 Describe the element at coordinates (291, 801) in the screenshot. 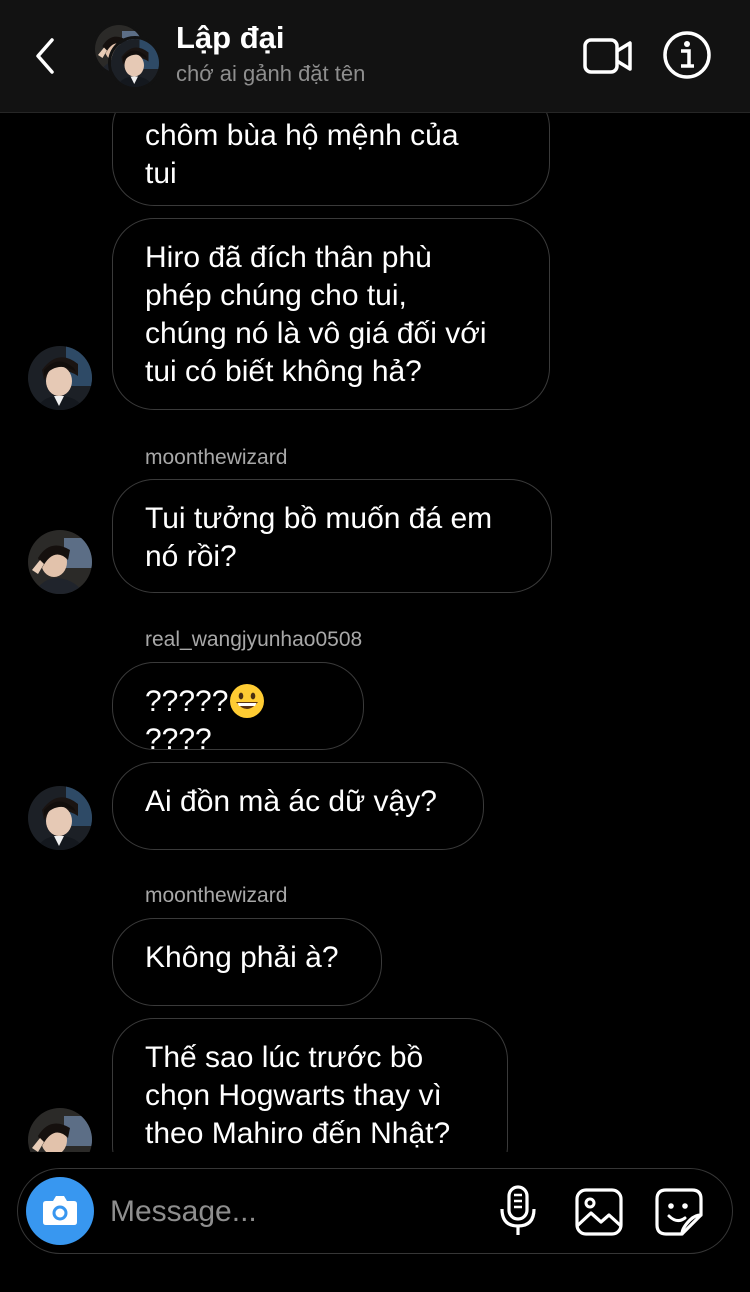

I see `message-text: Ai đồn mà ác dữ vậy?` at that location.